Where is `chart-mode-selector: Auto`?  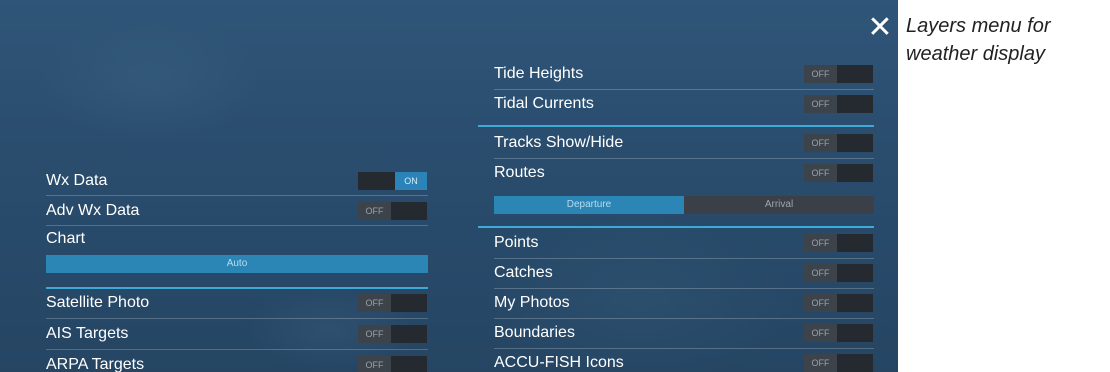 chart-mode-selector: Auto is located at coordinates (237, 264).